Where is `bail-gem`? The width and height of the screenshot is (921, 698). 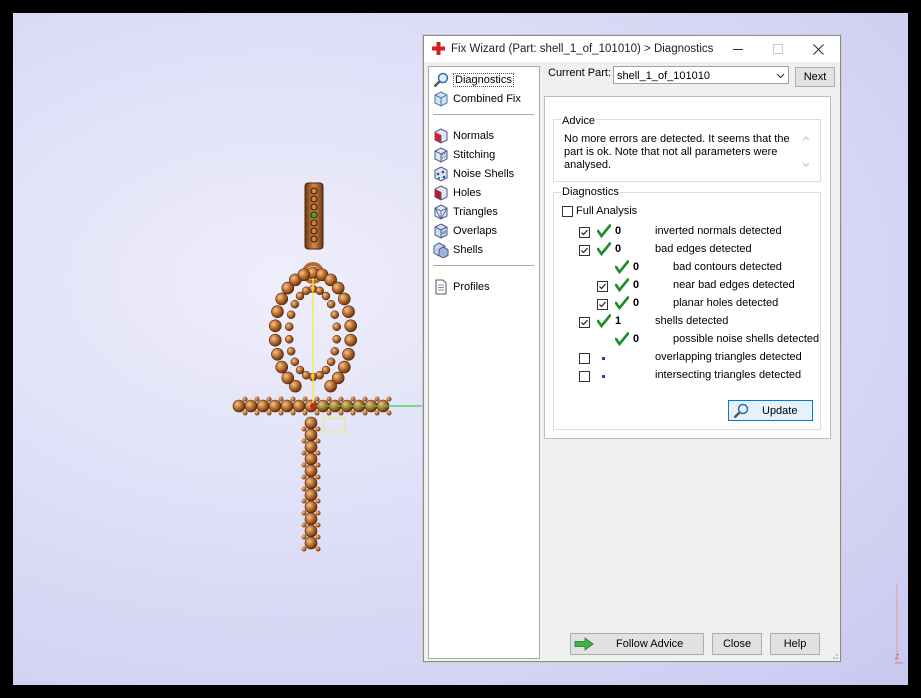 bail-gem is located at coordinates (314, 215).